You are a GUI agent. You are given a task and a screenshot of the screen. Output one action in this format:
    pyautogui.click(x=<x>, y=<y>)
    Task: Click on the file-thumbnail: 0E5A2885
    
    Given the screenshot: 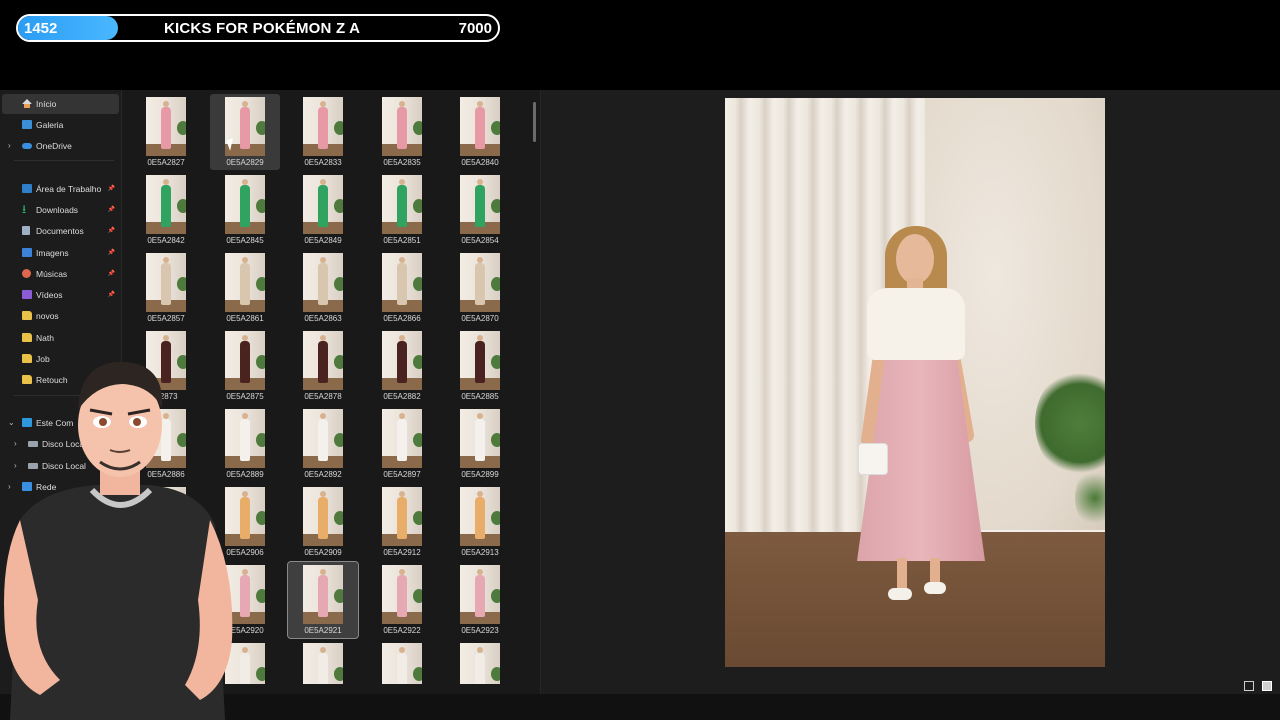 What is the action you would take?
    pyautogui.click(x=480, y=366)
    